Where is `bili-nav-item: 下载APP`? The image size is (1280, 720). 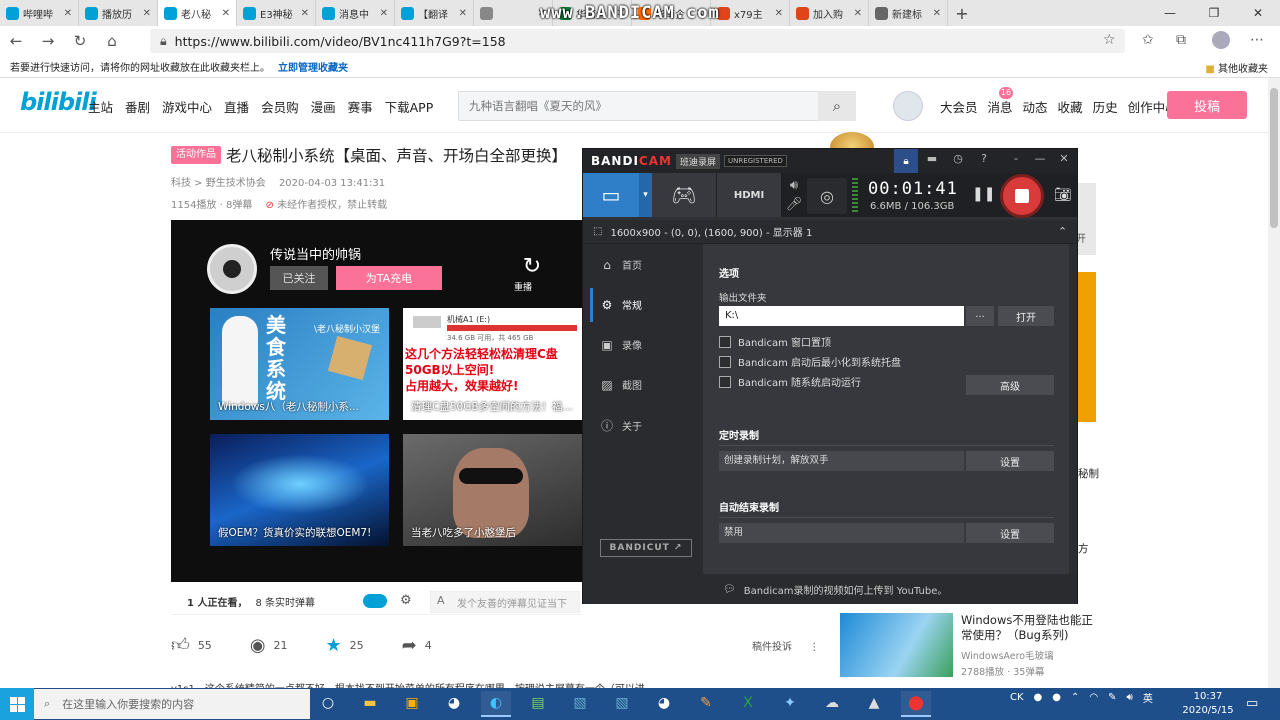
bili-nav-item: 下载APP is located at coordinates (409, 106).